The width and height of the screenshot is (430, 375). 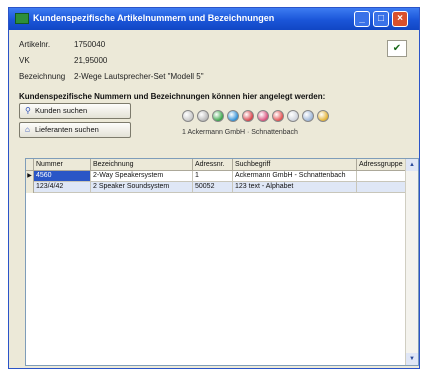 I want to click on lieferanten-suchen-label: Lieferanten suchen, so click(x=67, y=129).